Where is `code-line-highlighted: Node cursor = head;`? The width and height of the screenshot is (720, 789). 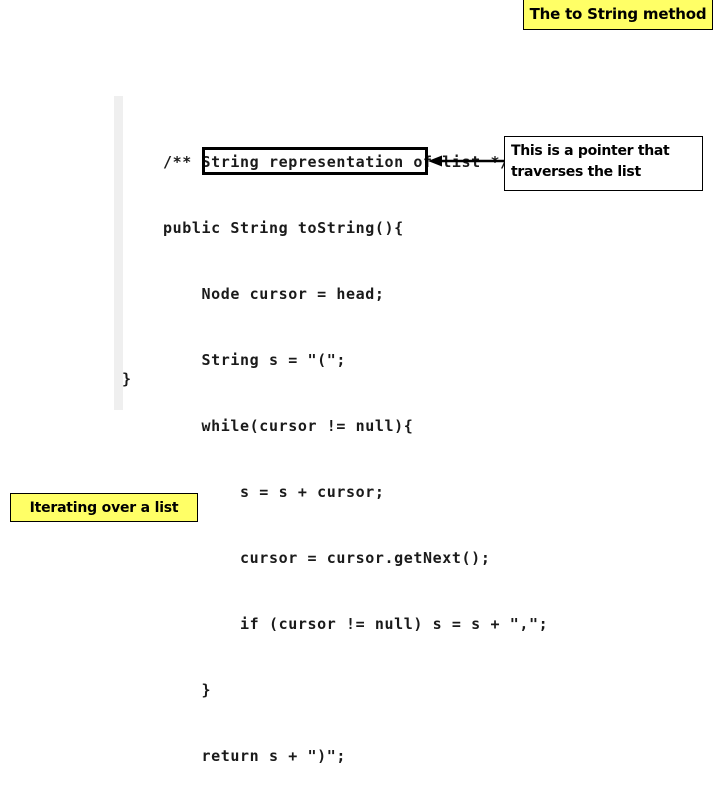 code-line-highlighted: Node cursor = head; is located at coordinates (274, 294).